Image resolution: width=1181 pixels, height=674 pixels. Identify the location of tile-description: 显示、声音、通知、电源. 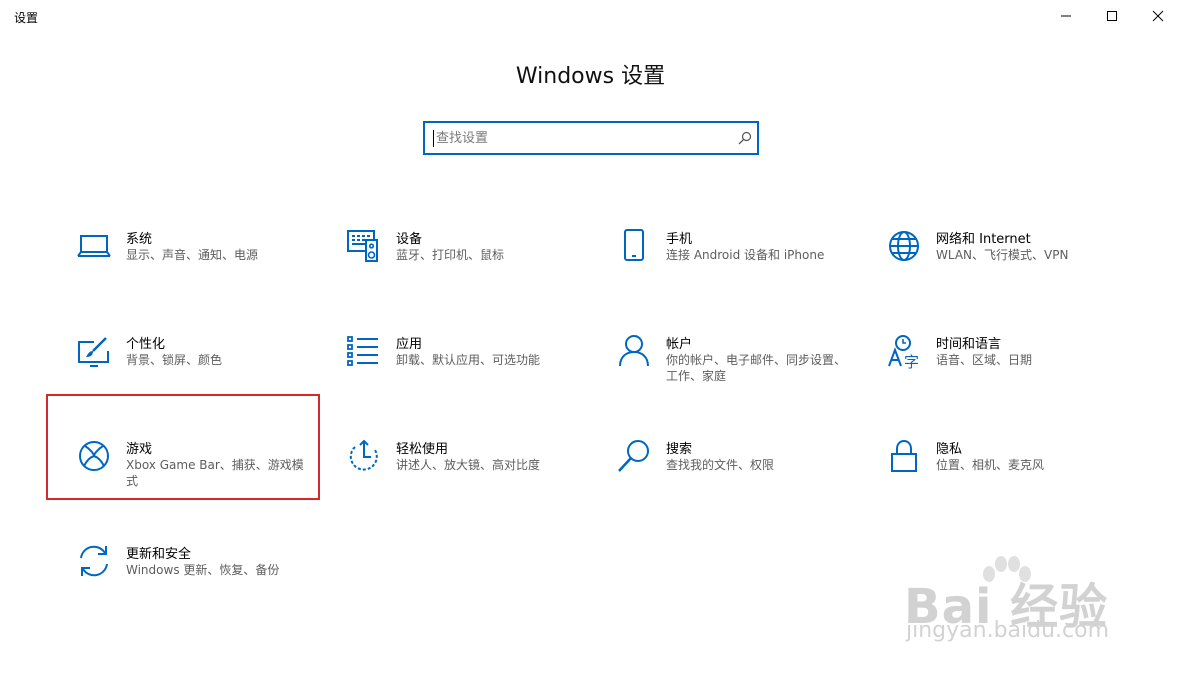
(192, 255).